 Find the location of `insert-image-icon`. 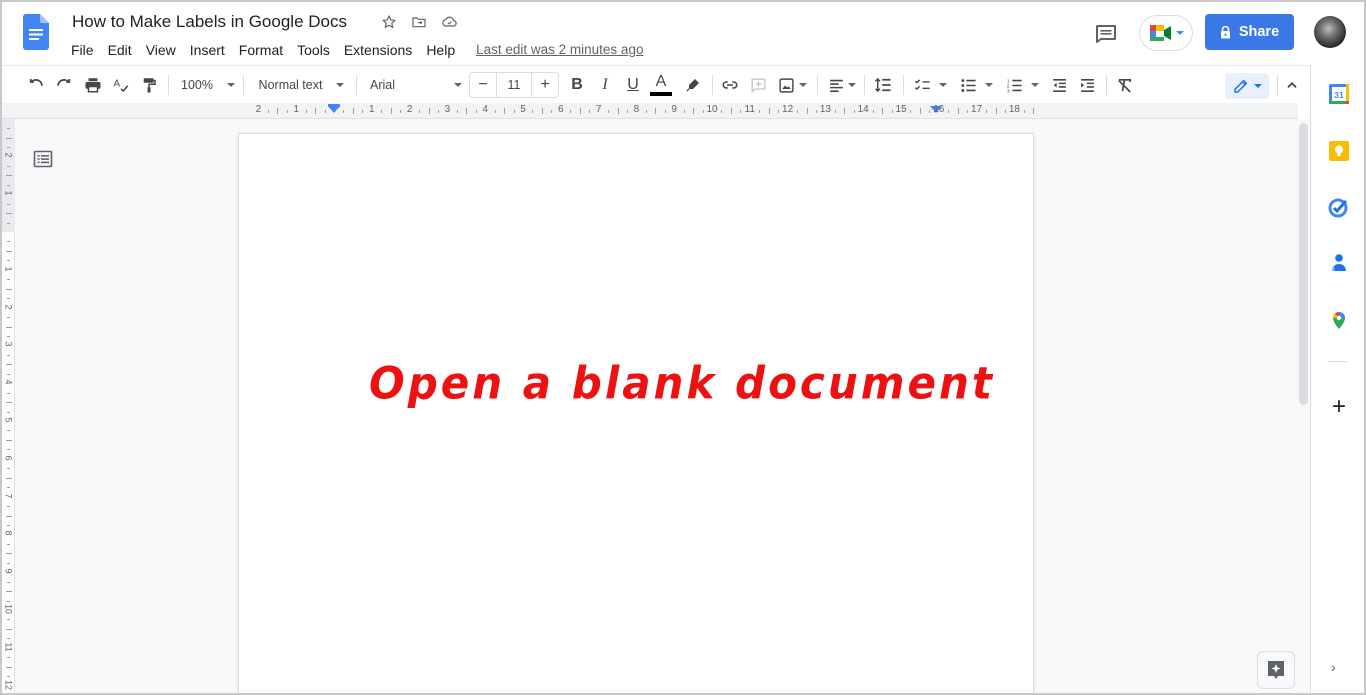

insert-image-icon is located at coordinates (792, 85).